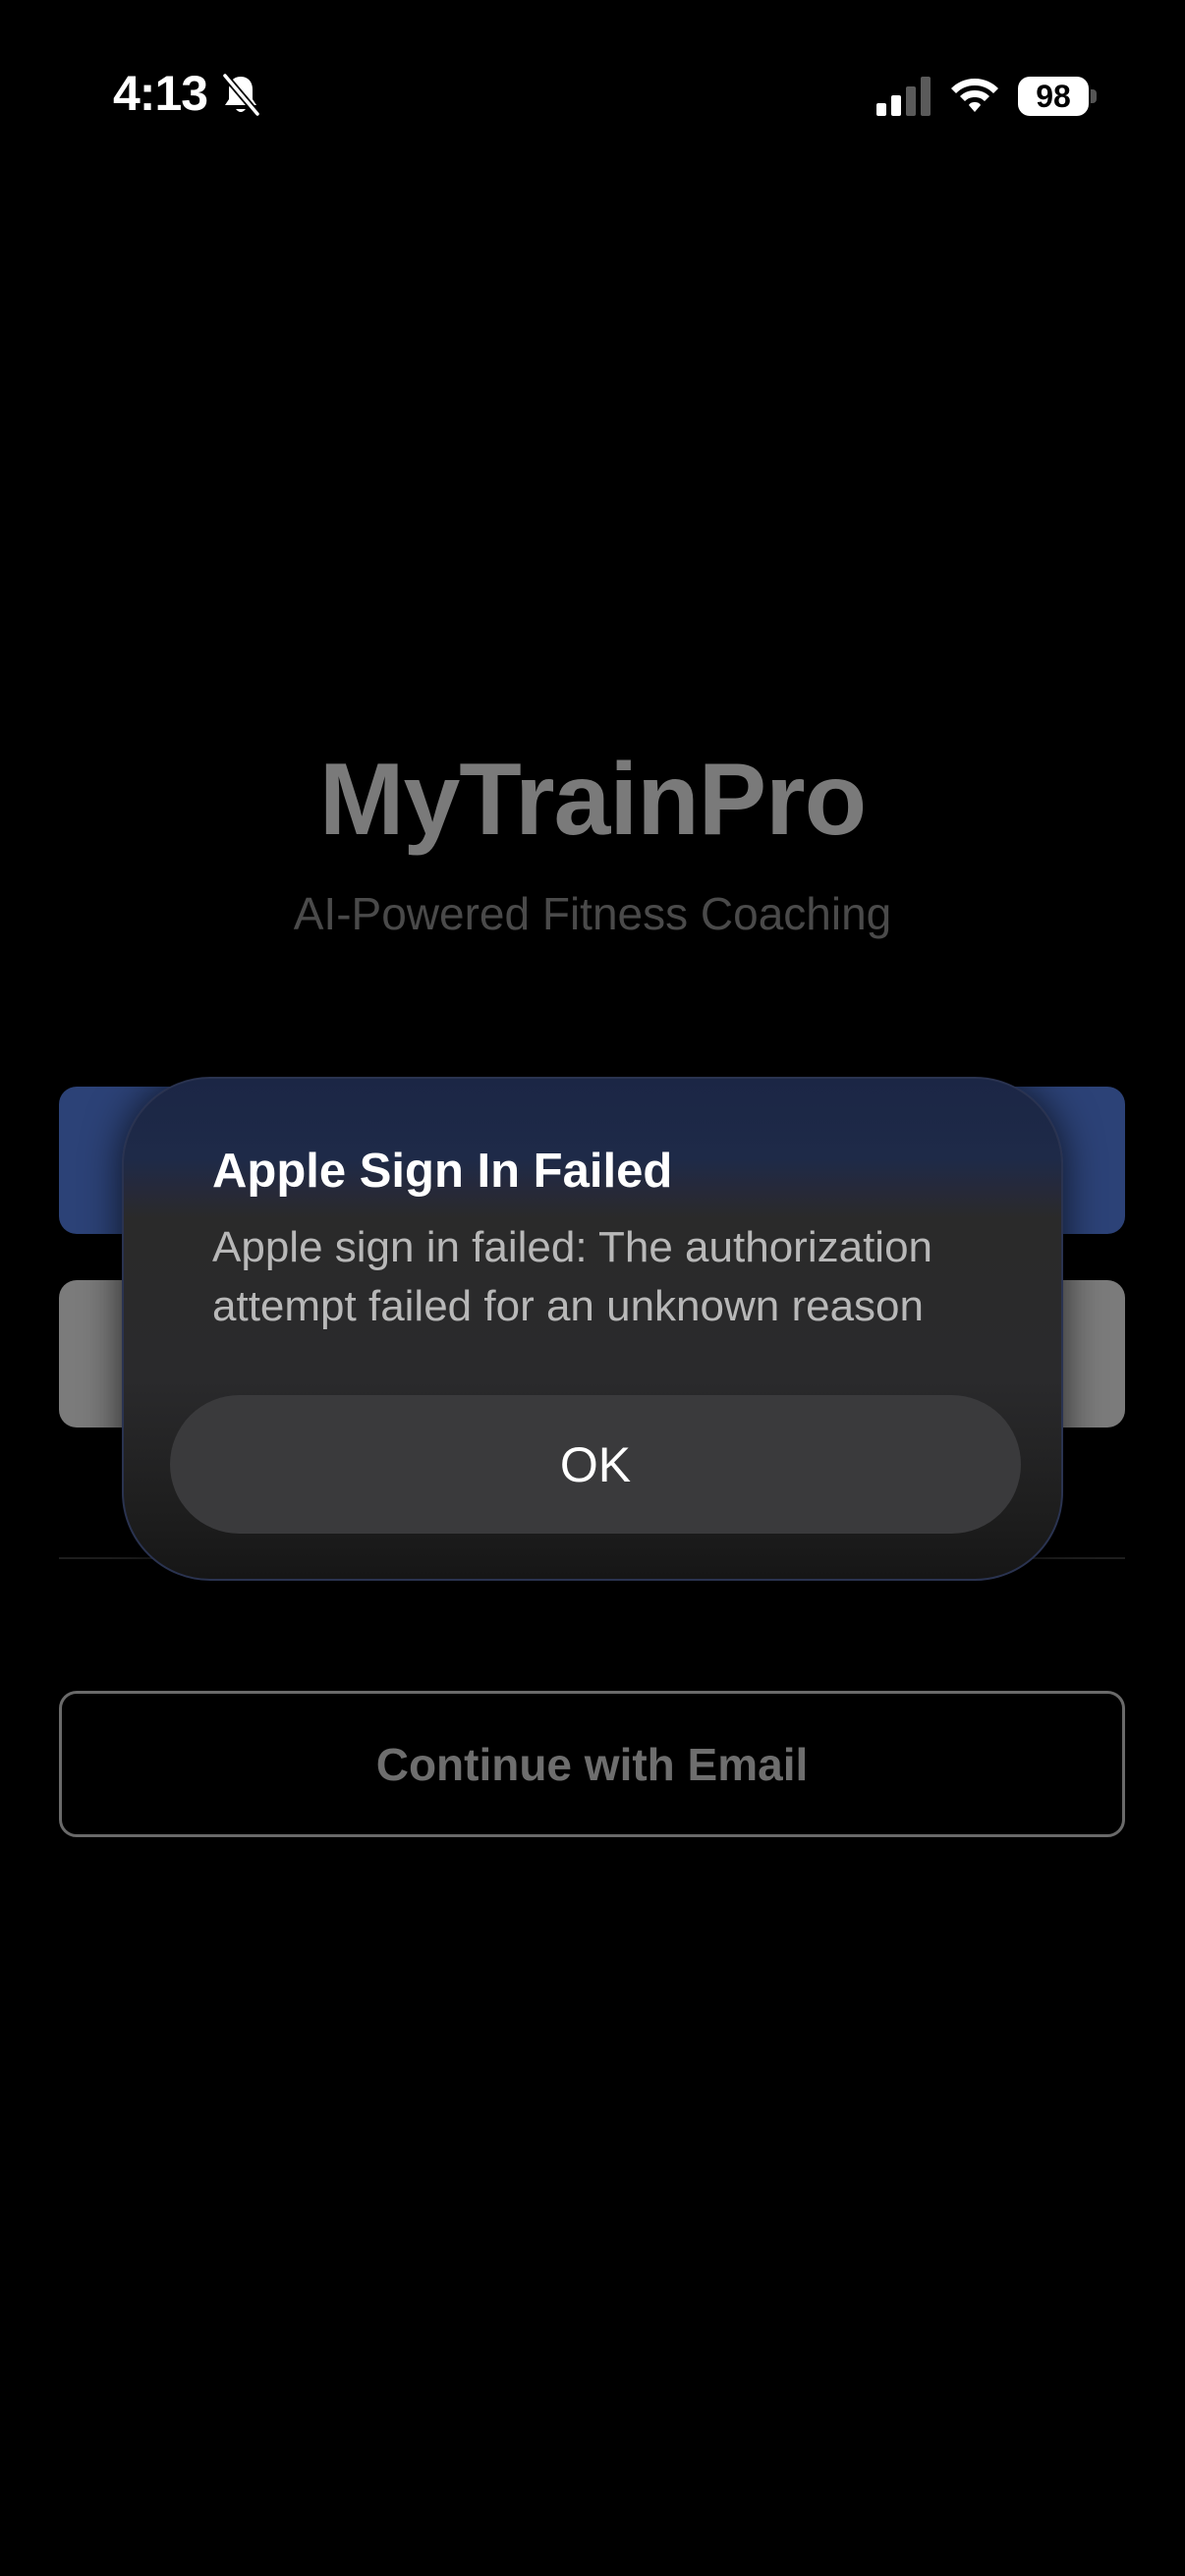  Describe the element at coordinates (975, 95) in the screenshot. I see `wifi-icon` at that location.